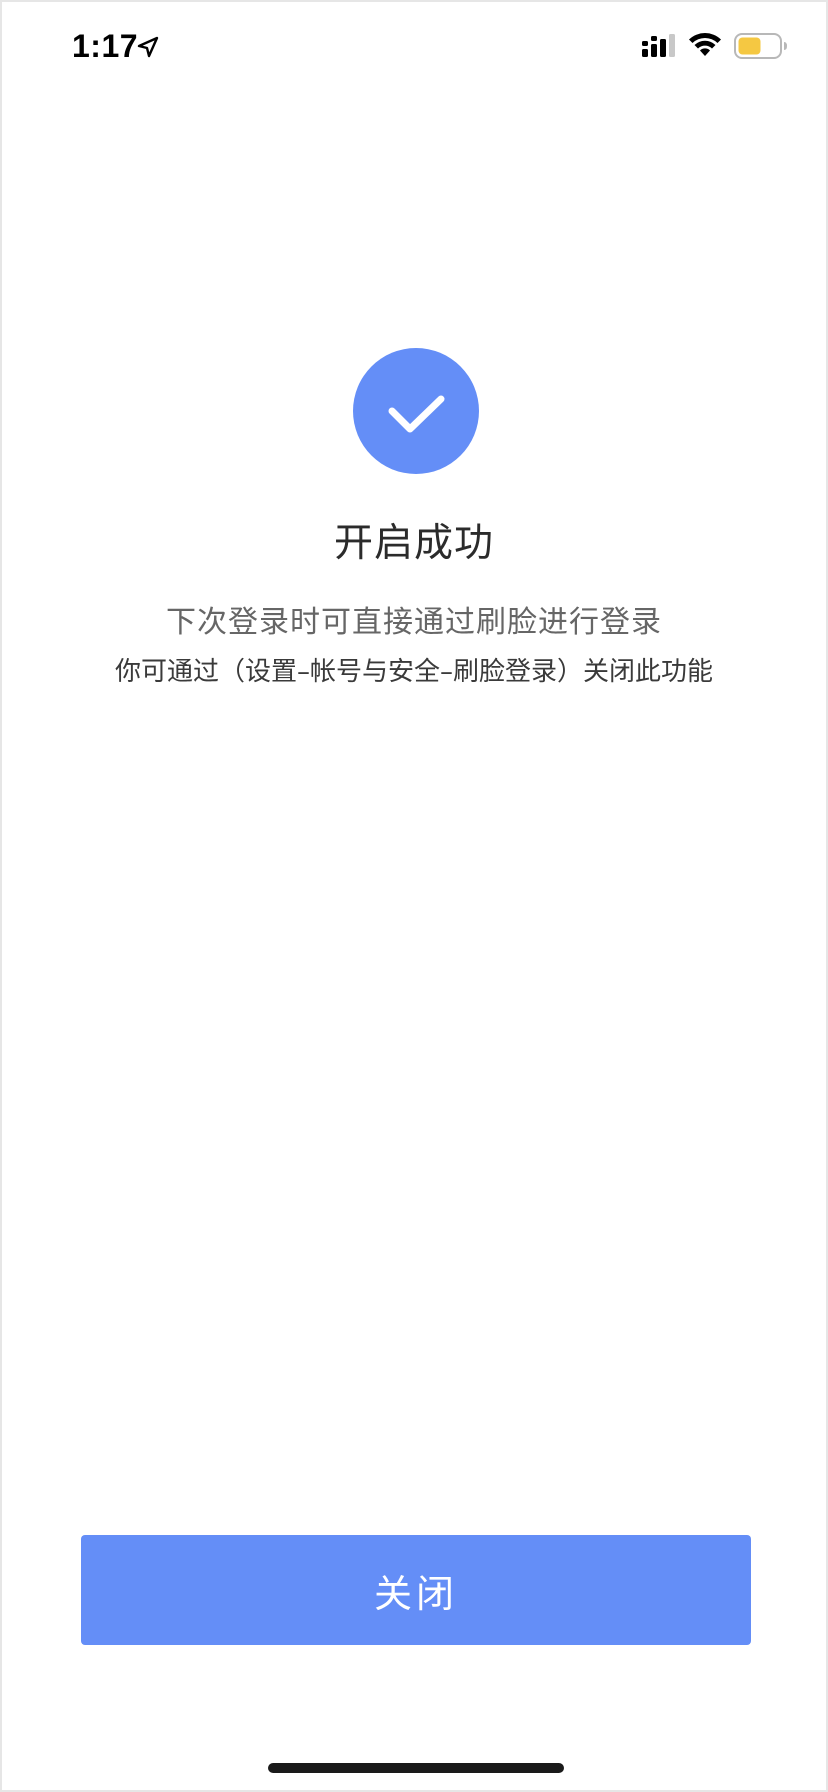 This screenshot has width=828, height=1792. Describe the element at coordinates (105, 46) in the screenshot. I see `status-time: 1:17` at that location.